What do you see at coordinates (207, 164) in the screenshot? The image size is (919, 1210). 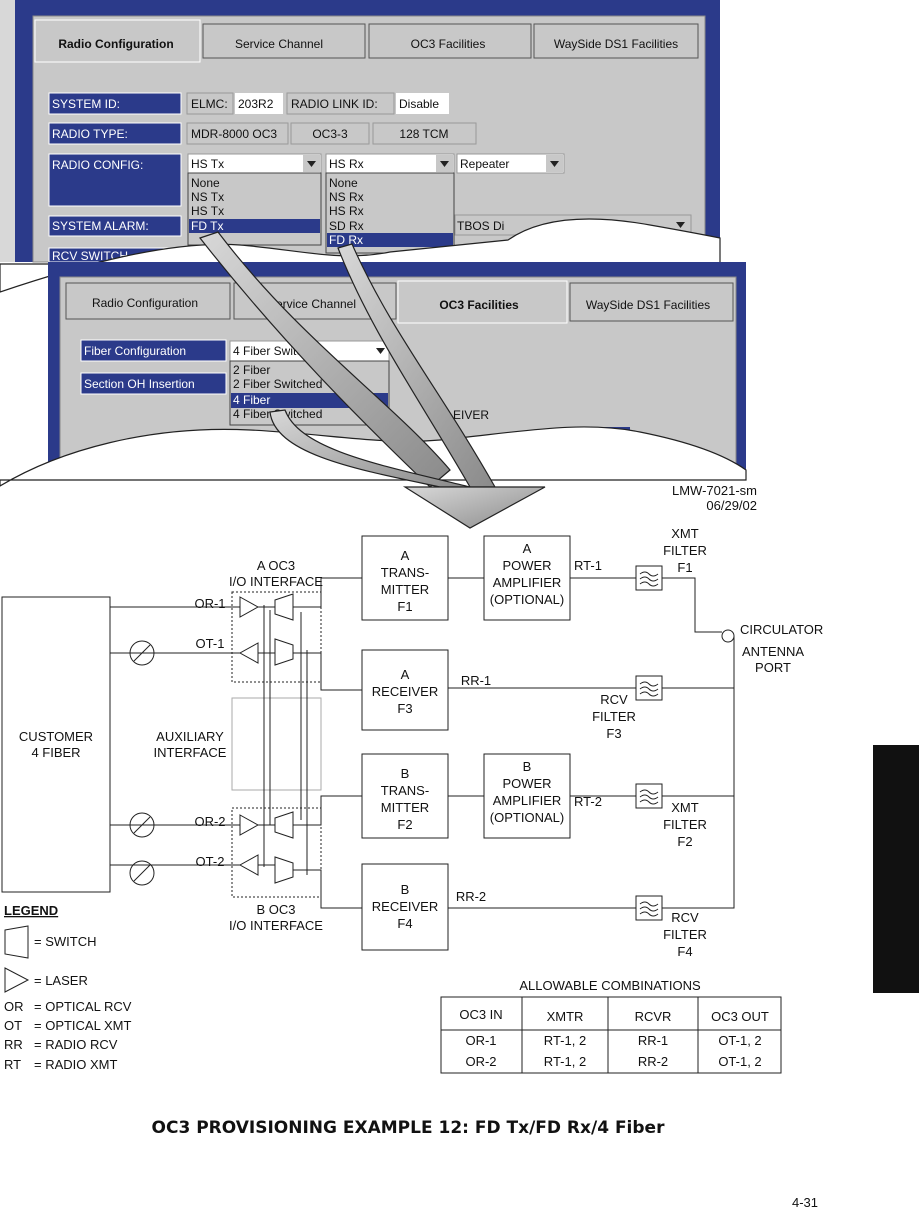 I see `label-text: HS Tx` at bounding box center [207, 164].